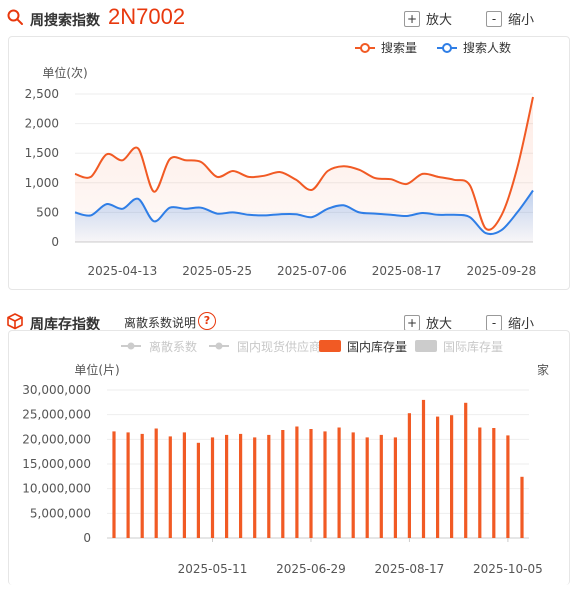 The width and height of the screenshot is (576, 589). What do you see at coordinates (265, 346) in the screenshot?
I see `legend-item: 国内现货供应商` at bounding box center [265, 346].